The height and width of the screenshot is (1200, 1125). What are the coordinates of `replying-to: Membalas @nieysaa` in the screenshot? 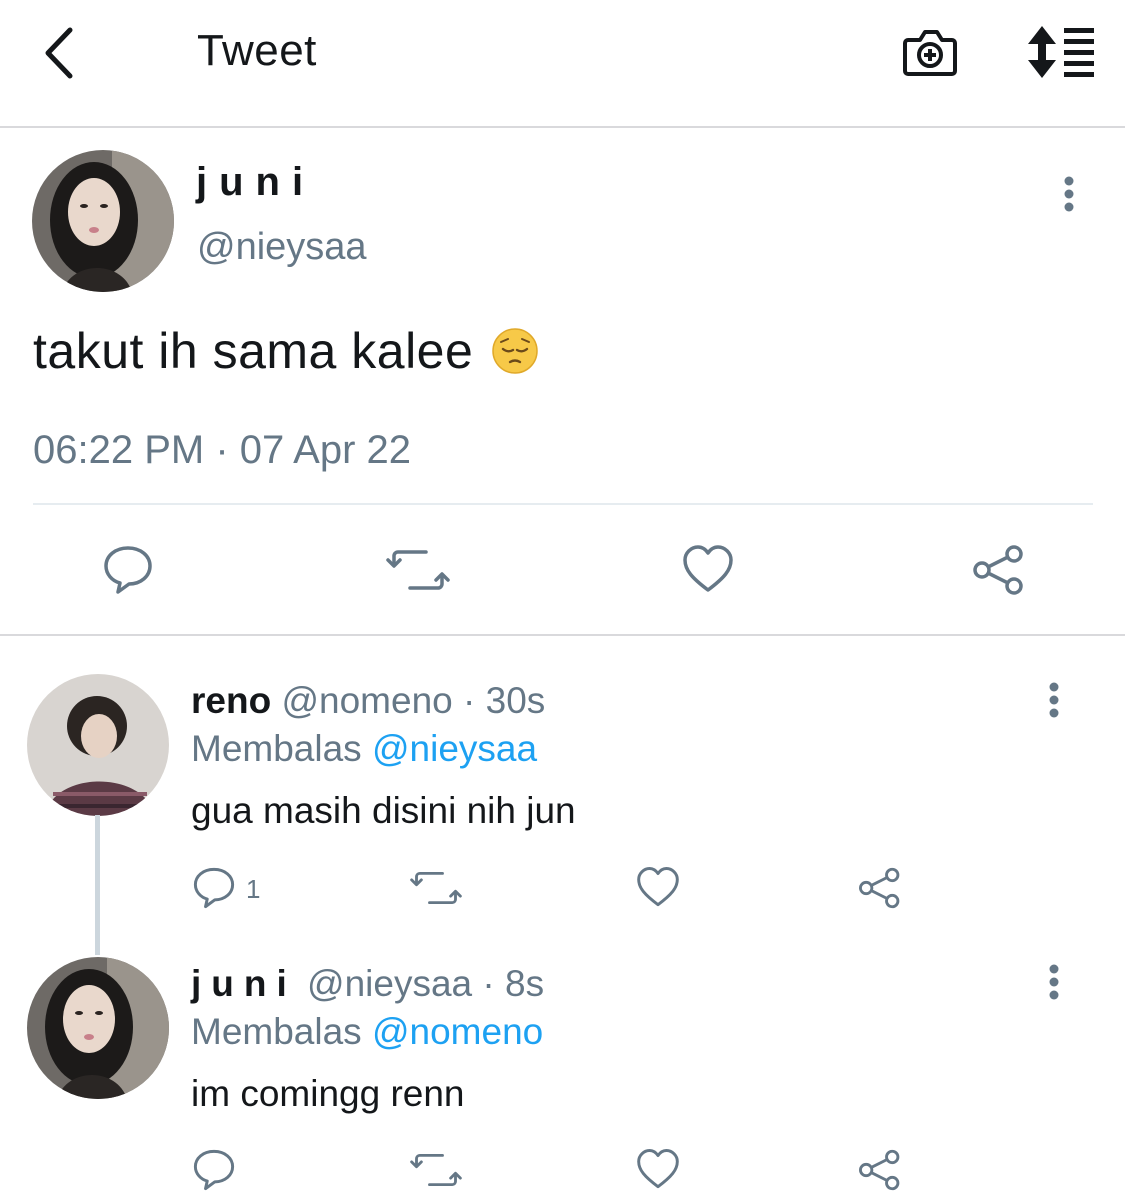 It's located at (364, 749).